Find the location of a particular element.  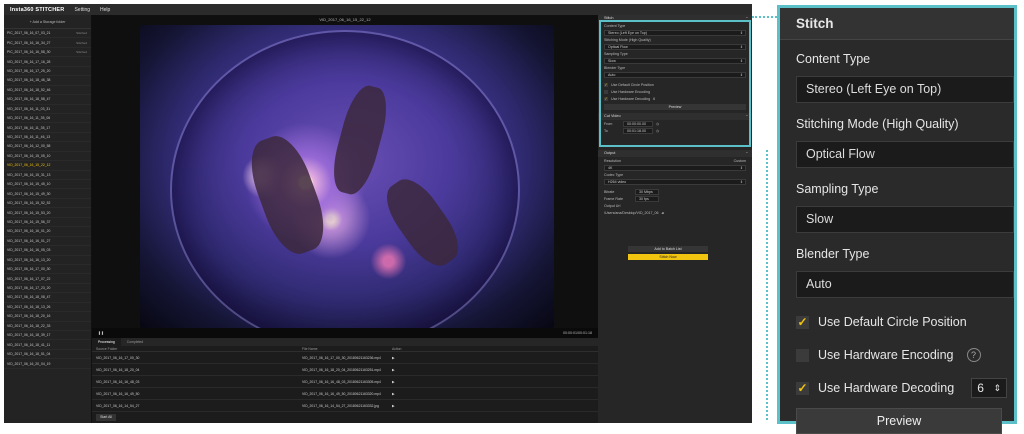

file-list-item: VID_2017_06_16_15_56_37 is located at coordinates (47, 223).